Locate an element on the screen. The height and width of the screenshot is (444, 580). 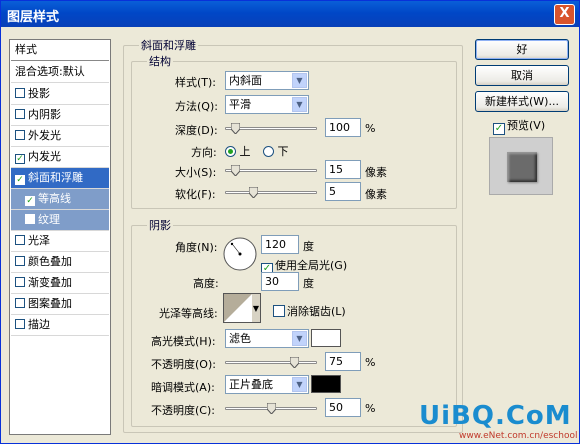
close-icon: X is located at coordinates (564, 13).